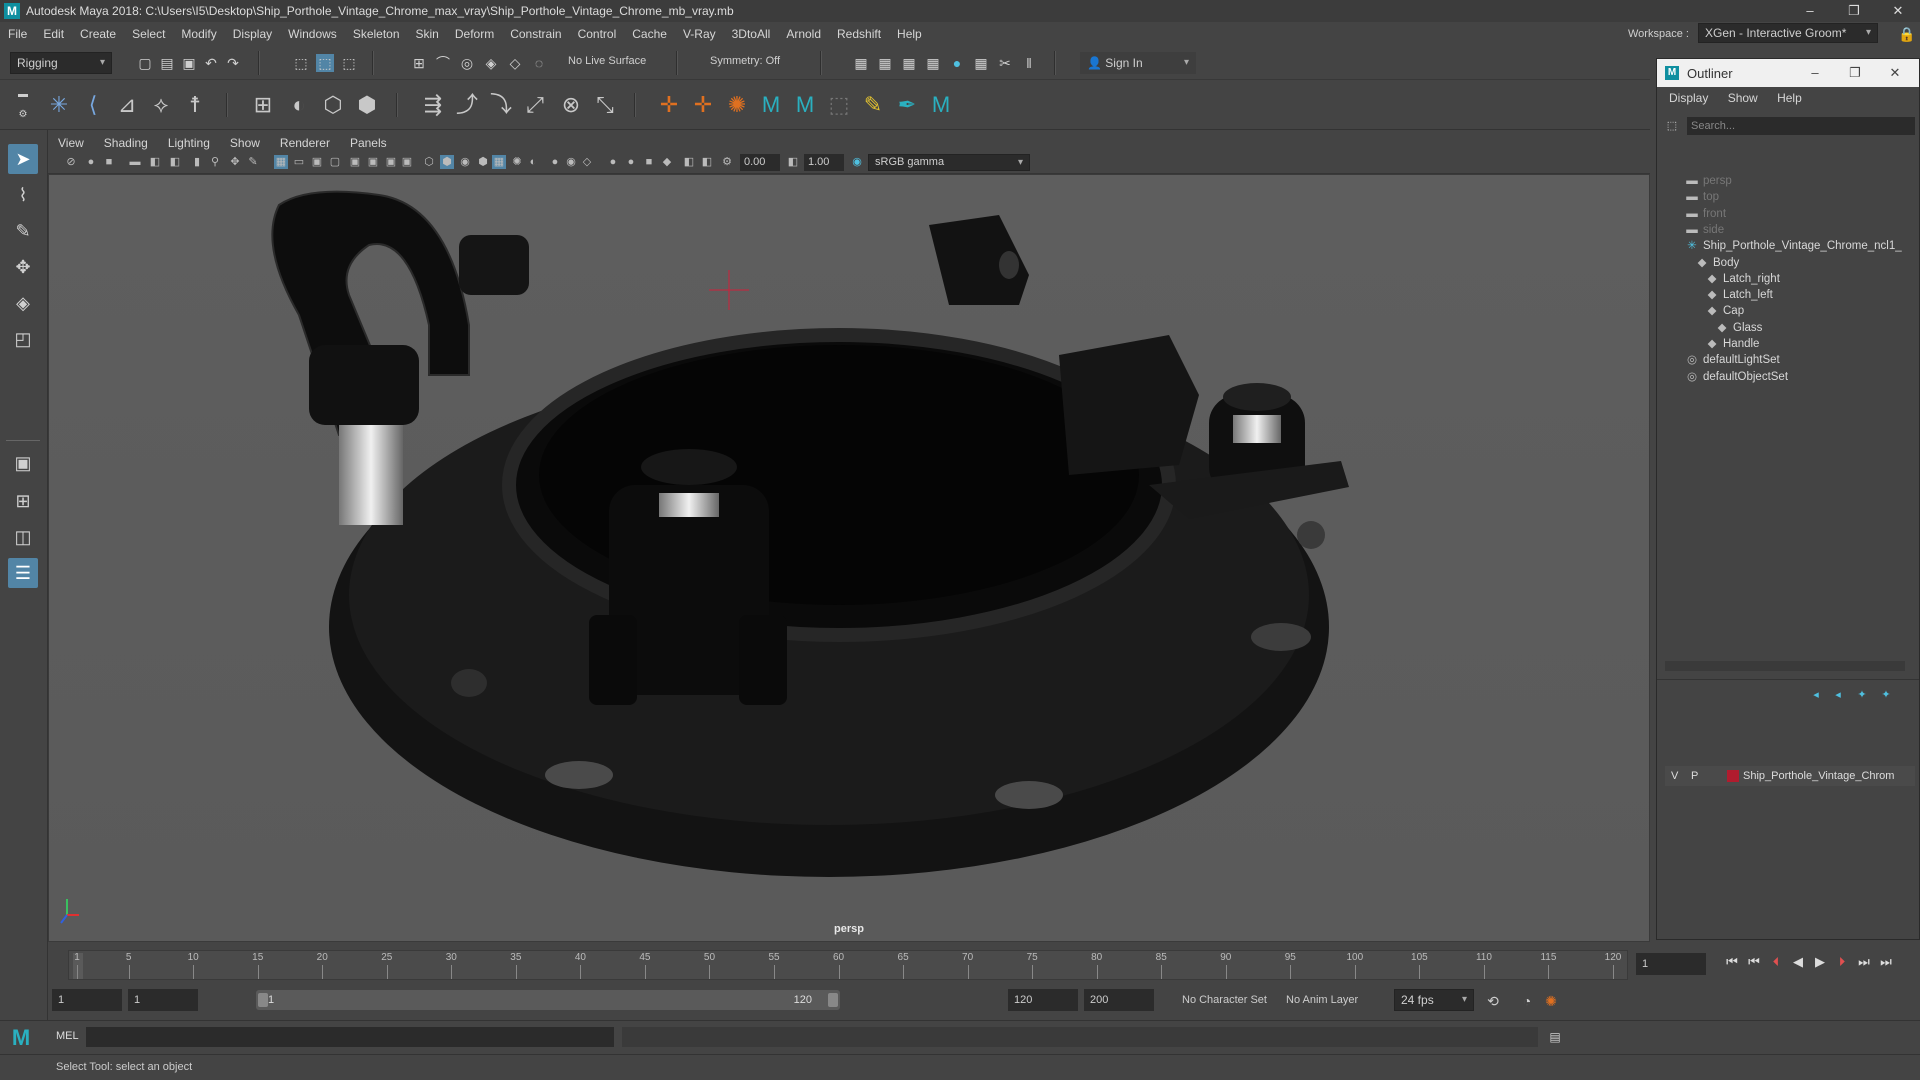 This screenshot has height=1080, width=1920. What do you see at coordinates (233, 63) in the screenshot?
I see `redo-icon: ↷` at bounding box center [233, 63].